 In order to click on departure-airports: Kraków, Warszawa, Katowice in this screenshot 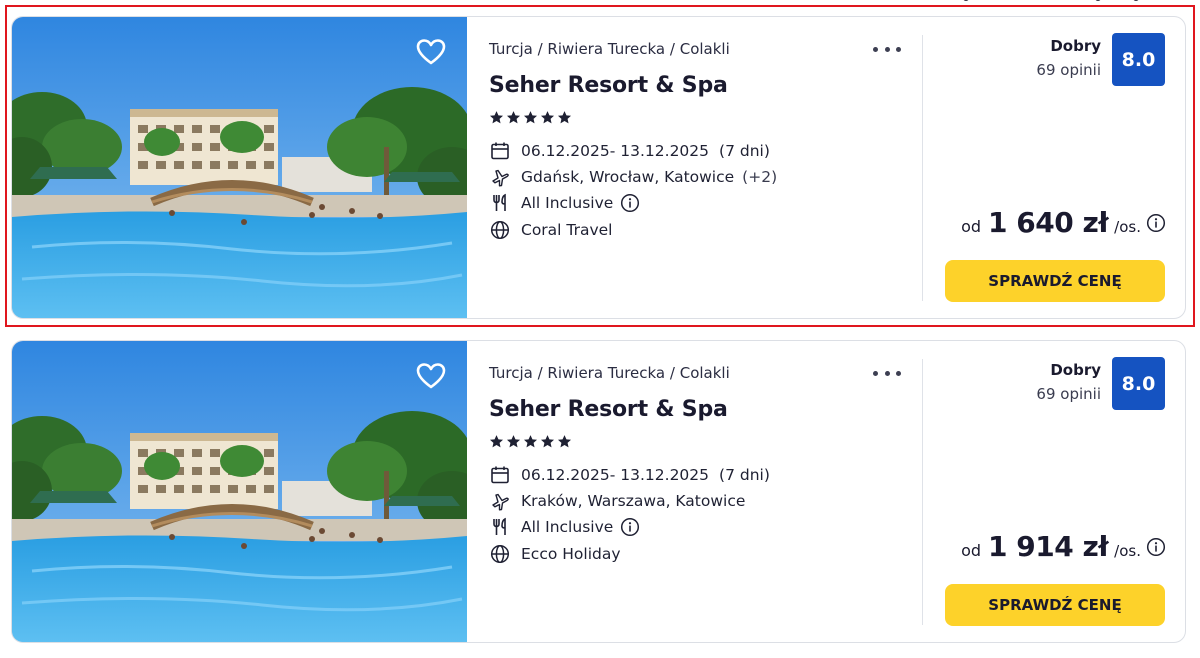, I will do `click(633, 501)`.